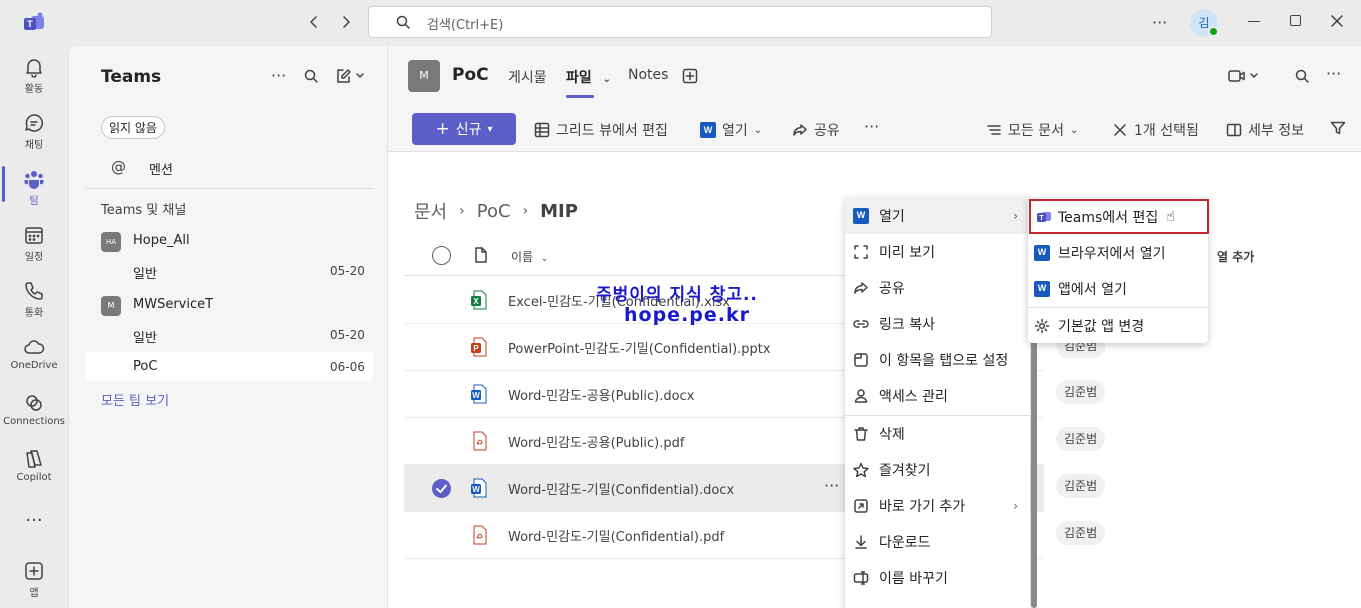 This screenshot has height=608, width=1361. Describe the element at coordinates (430, 211) in the screenshot. I see `breadcrumb-item: 문서` at that location.